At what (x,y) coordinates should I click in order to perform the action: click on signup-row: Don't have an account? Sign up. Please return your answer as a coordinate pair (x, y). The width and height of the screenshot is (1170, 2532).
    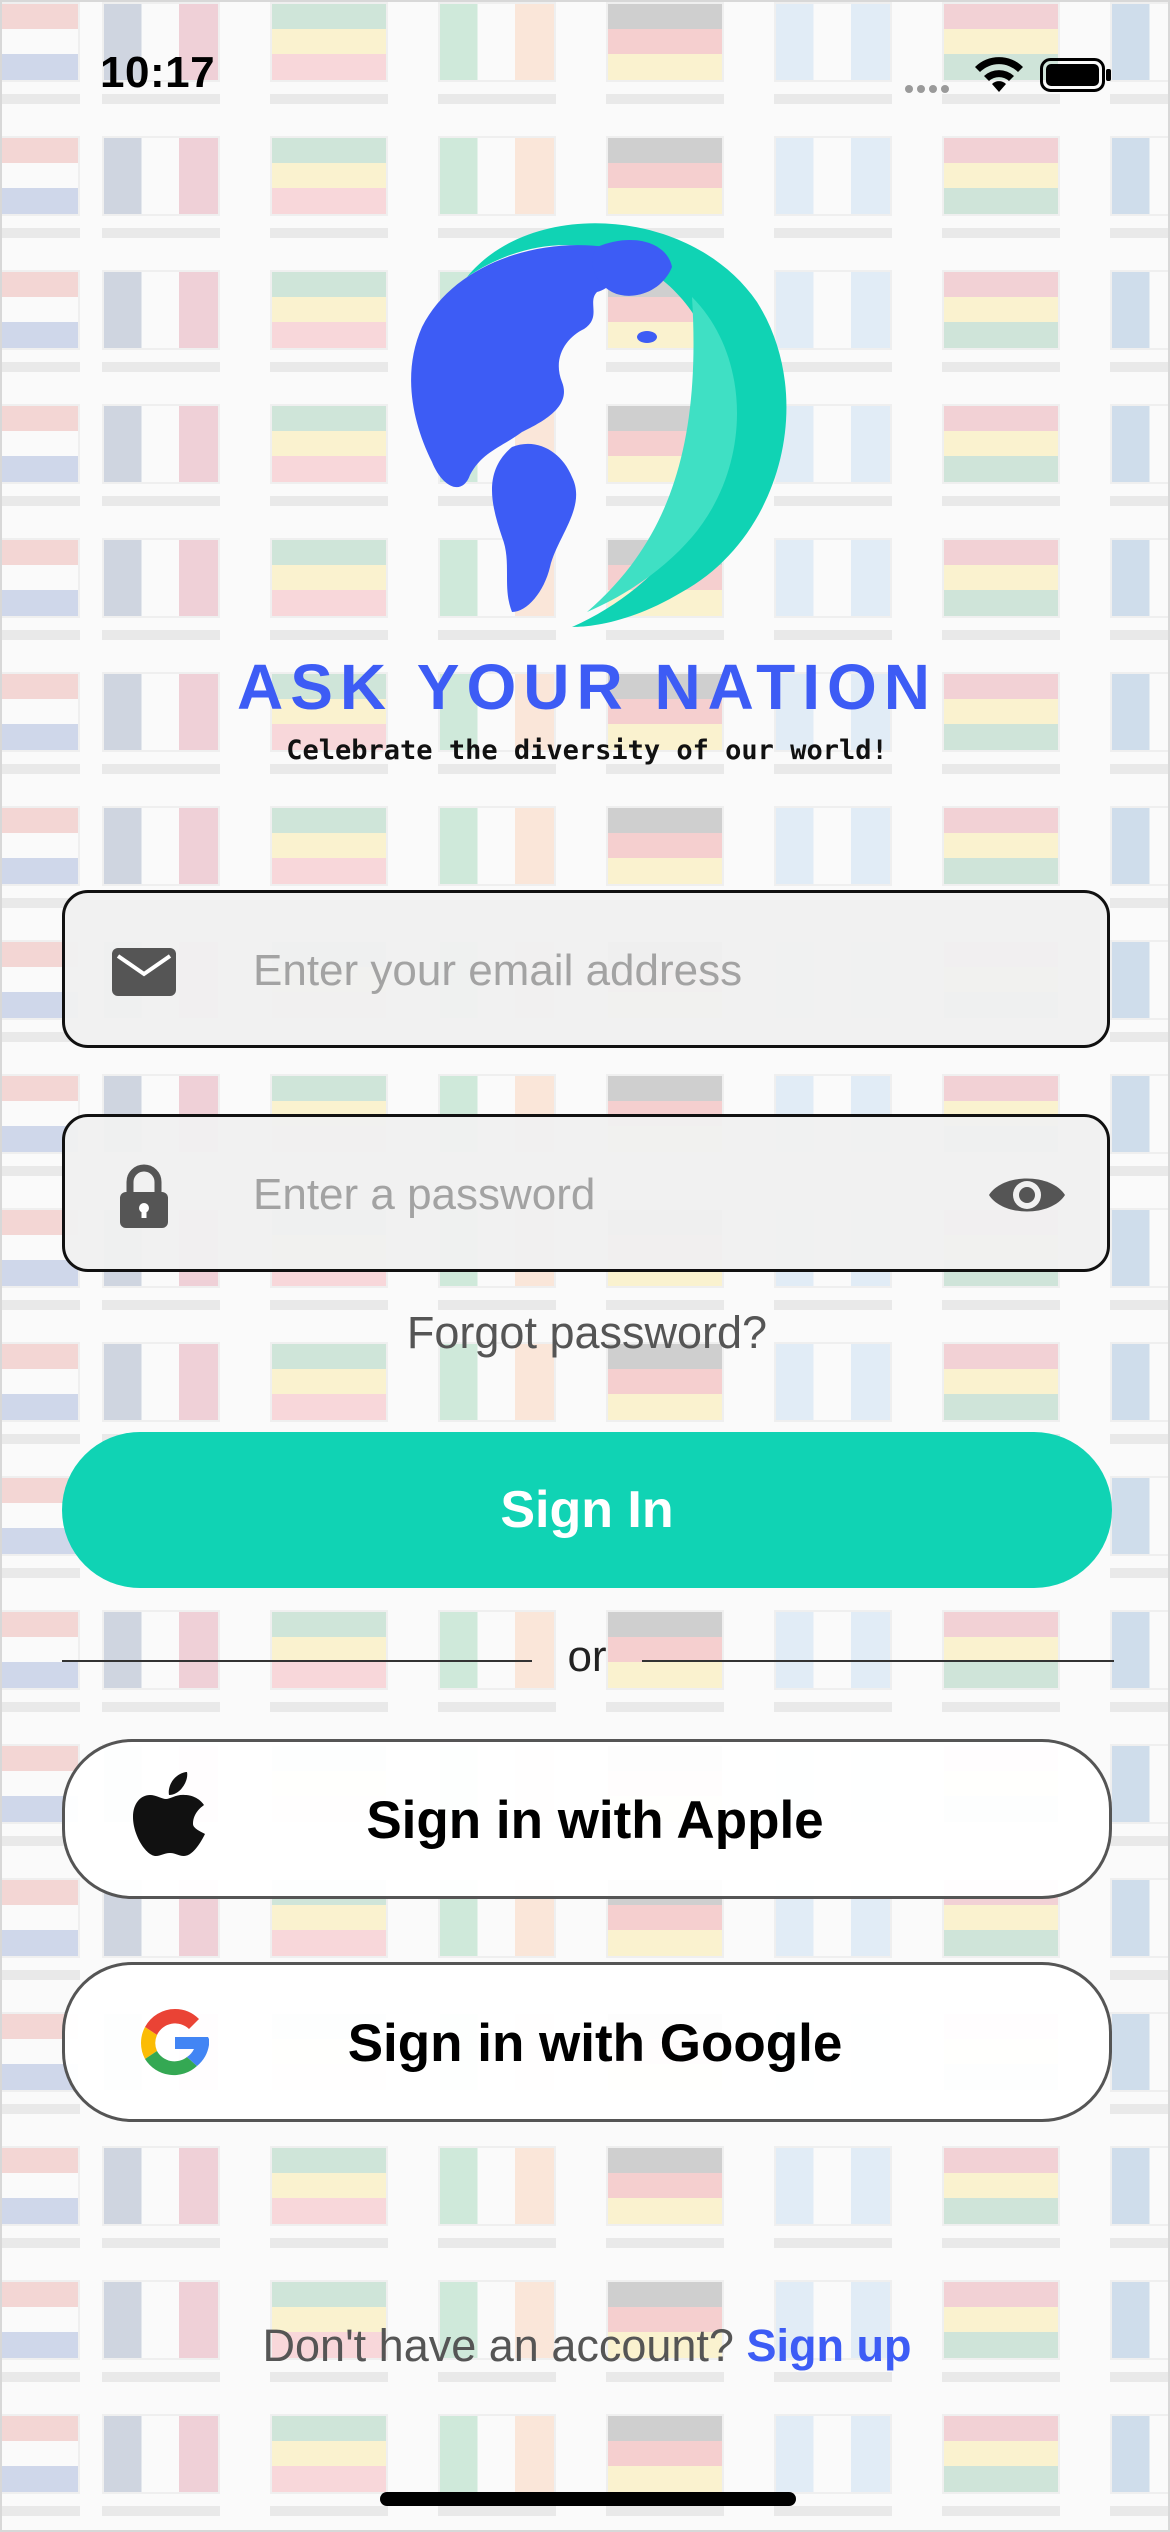
    Looking at the image, I should click on (585, 2346).